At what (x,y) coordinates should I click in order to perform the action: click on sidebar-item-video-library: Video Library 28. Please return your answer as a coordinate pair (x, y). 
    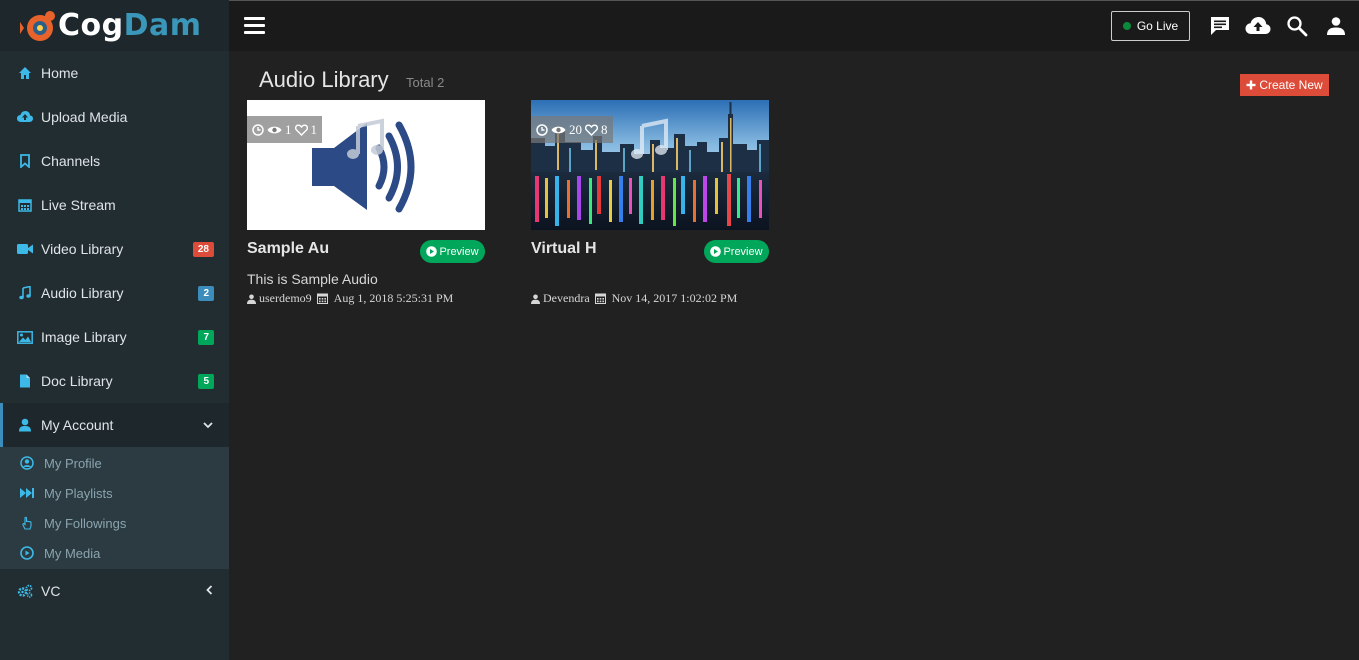
    Looking at the image, I should click on (114, 249).